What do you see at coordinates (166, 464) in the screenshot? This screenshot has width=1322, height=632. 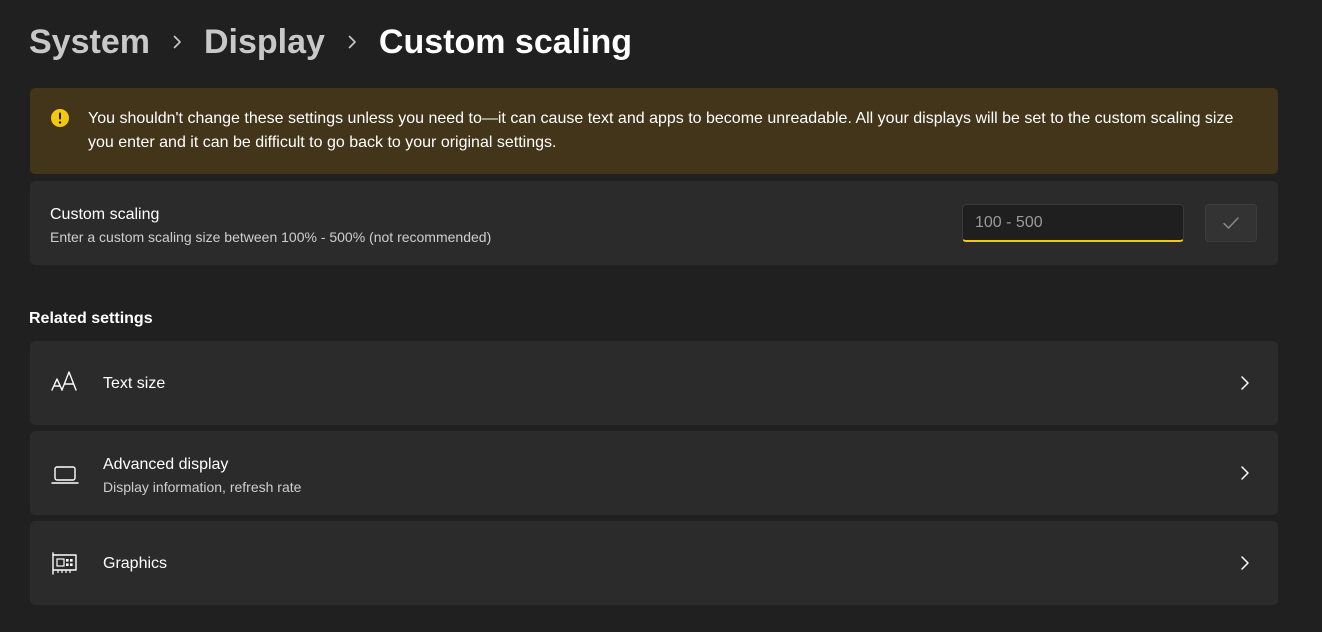 I see `related-item-title: Advanced display` at bounding box center [166, 464].